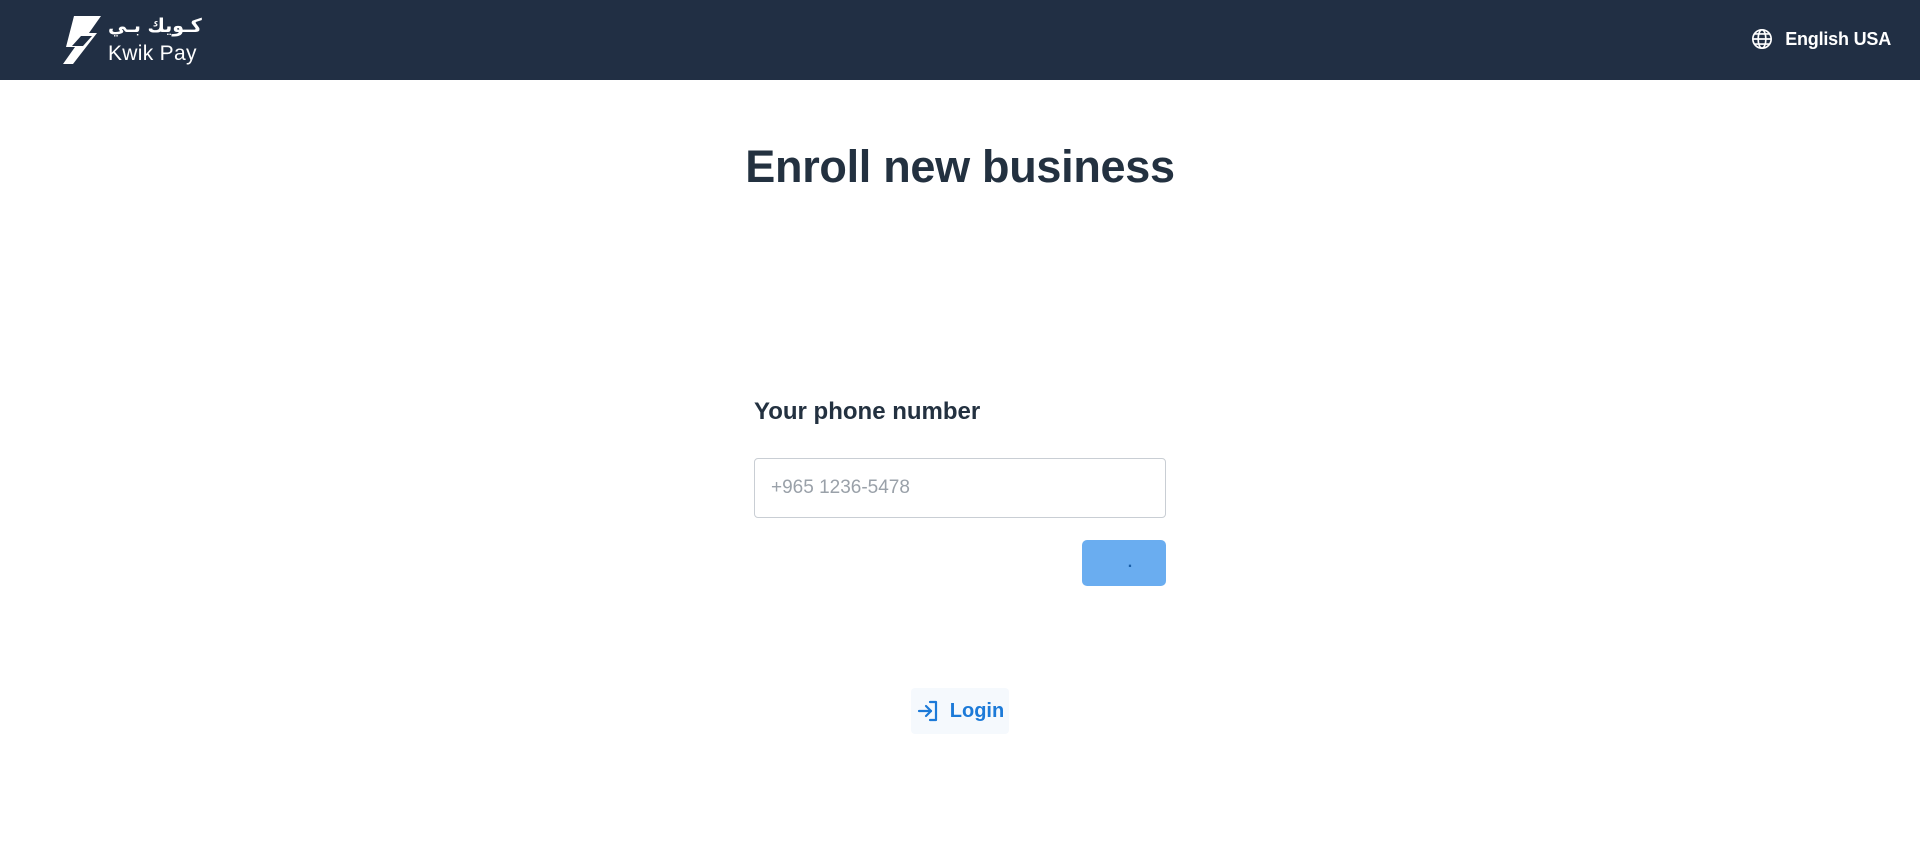 This screenshot has width=1920, height=847. What do you see at coordinates (960, 488) in the screenshot?
I see `phone-number-input` at bounding box center [960, 488].